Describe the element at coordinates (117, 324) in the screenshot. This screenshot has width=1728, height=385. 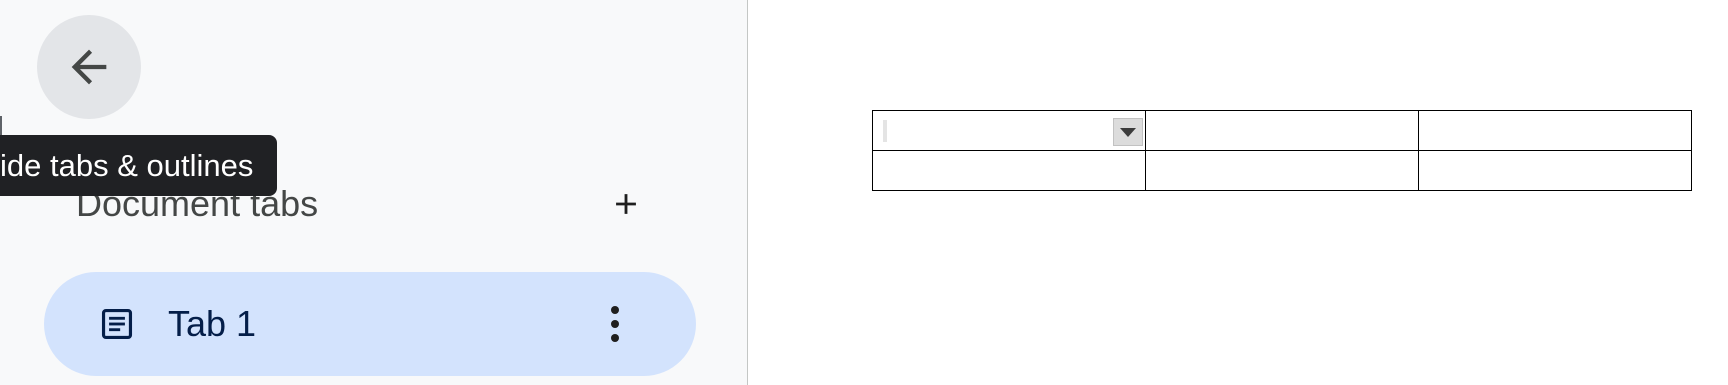
I see `document-icon` at that location.